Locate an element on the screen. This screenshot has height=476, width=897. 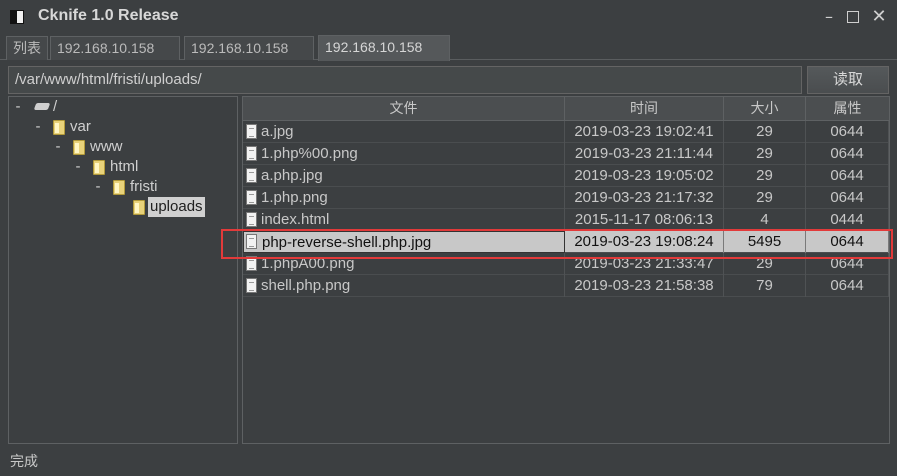
tab-host-1: 192.168.10.158 is located at coordinates (115, 48).